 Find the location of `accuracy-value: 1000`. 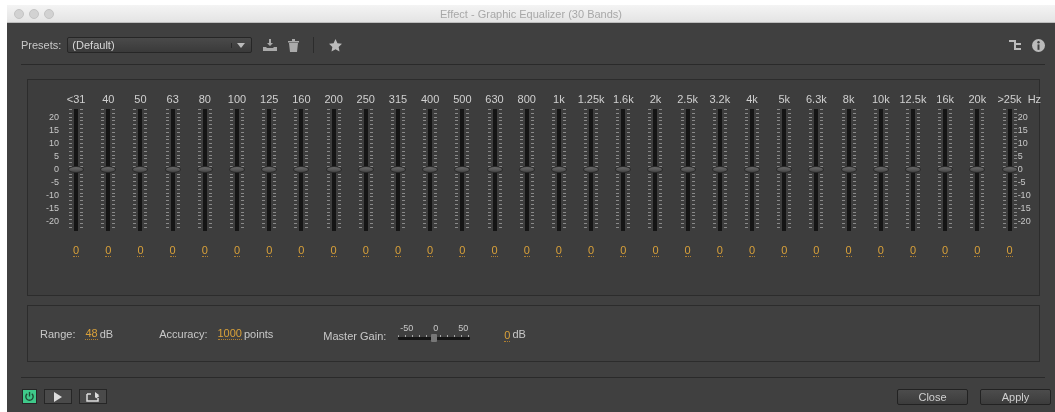

accuracy-value: 1000 is located at coordinates (229, 333).